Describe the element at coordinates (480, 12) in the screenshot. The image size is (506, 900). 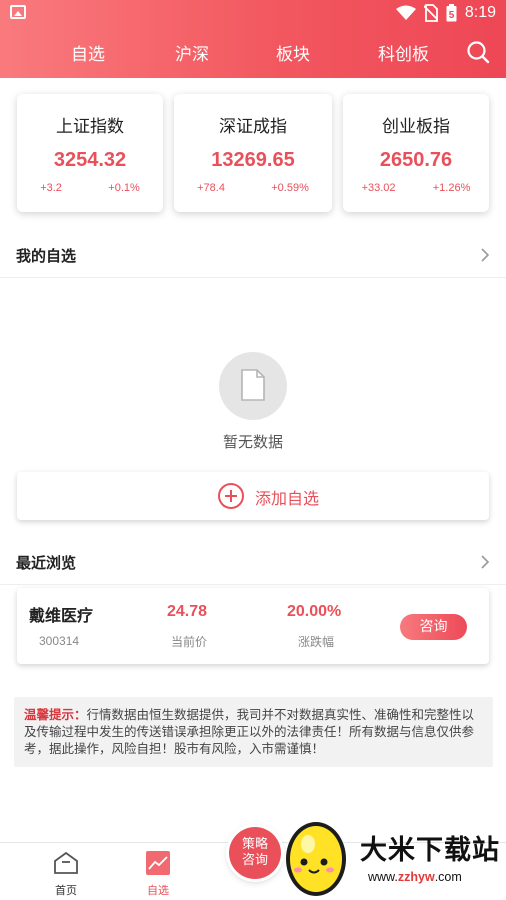
I see `status-time: 8:19` at that location.